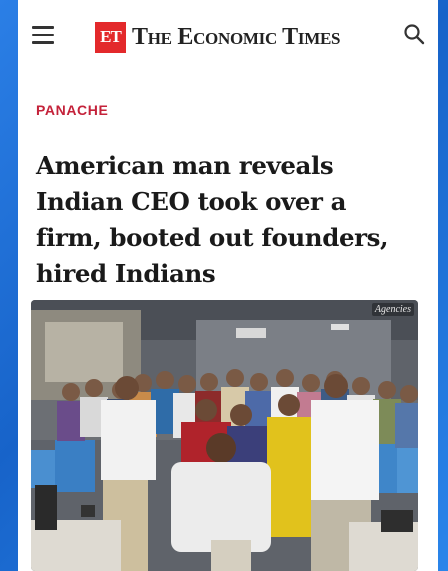 The image size is (448, 571). I want to click on logo-wordmark: The Economic Times, so click(236, 36).